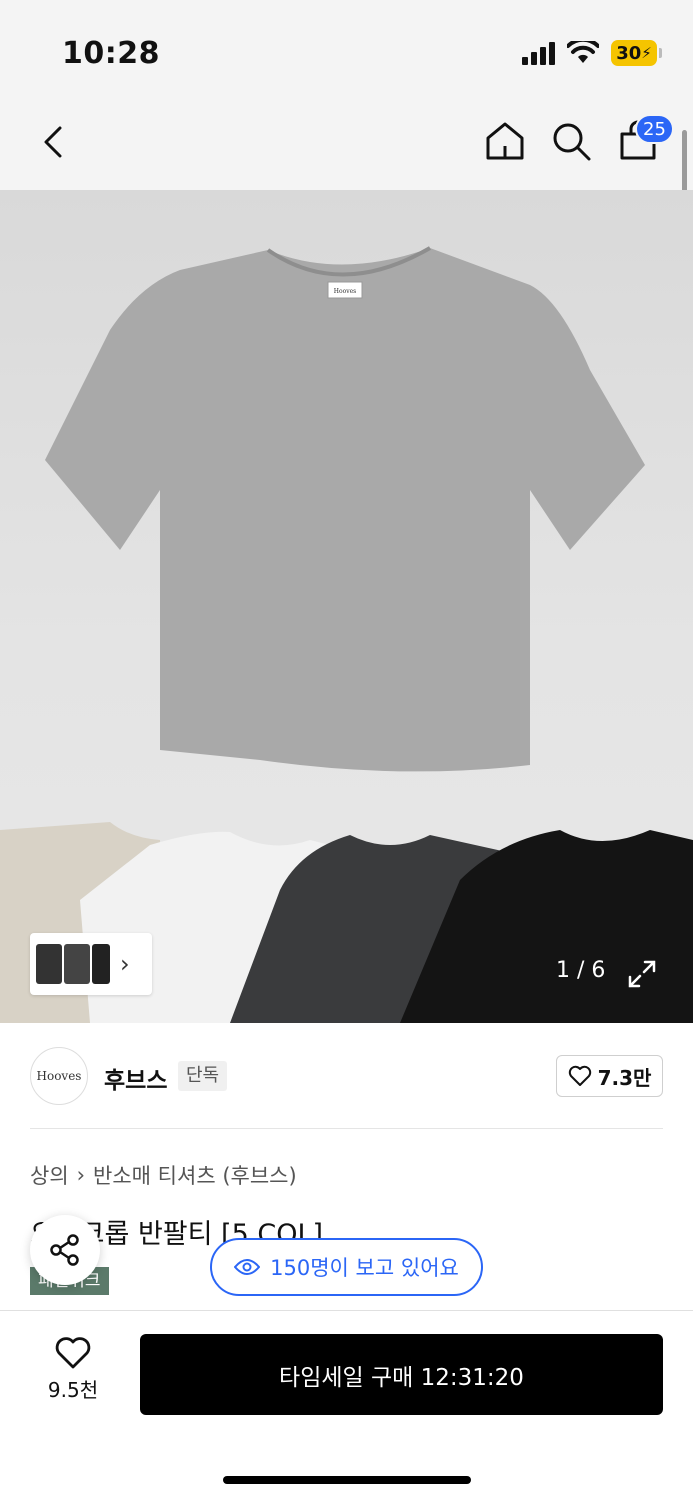 This screenshot has width=693, height=1500. I want to click on viewers-label: 150명이 보고 있어요, so click(364, 1268).